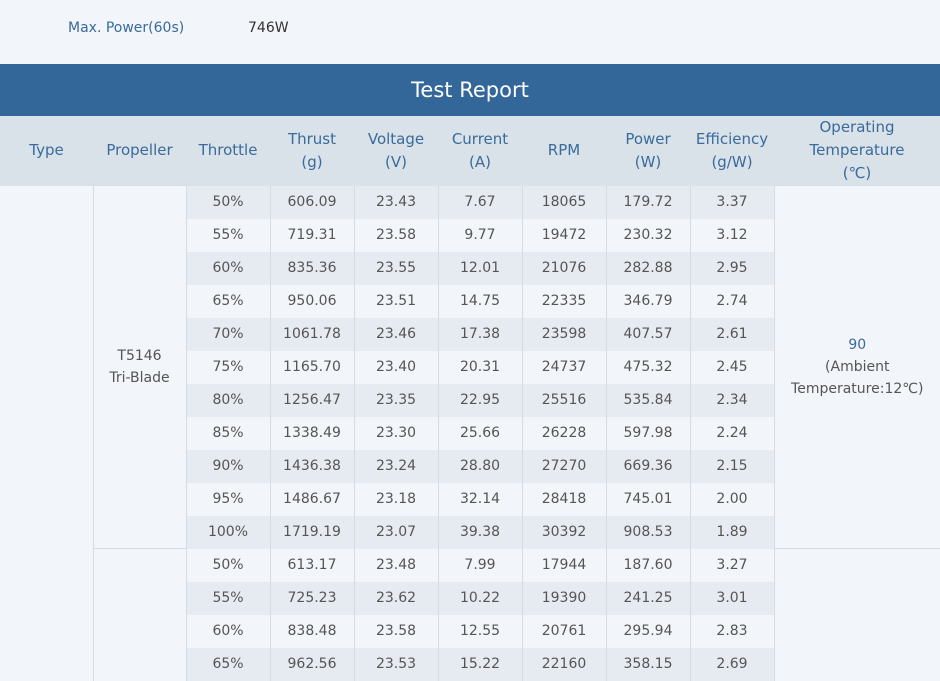 This screenshot has width=940, height=681. Describe the element at coordinates (857, 615) in the screenshot. I see `temperature-cell` at that location.